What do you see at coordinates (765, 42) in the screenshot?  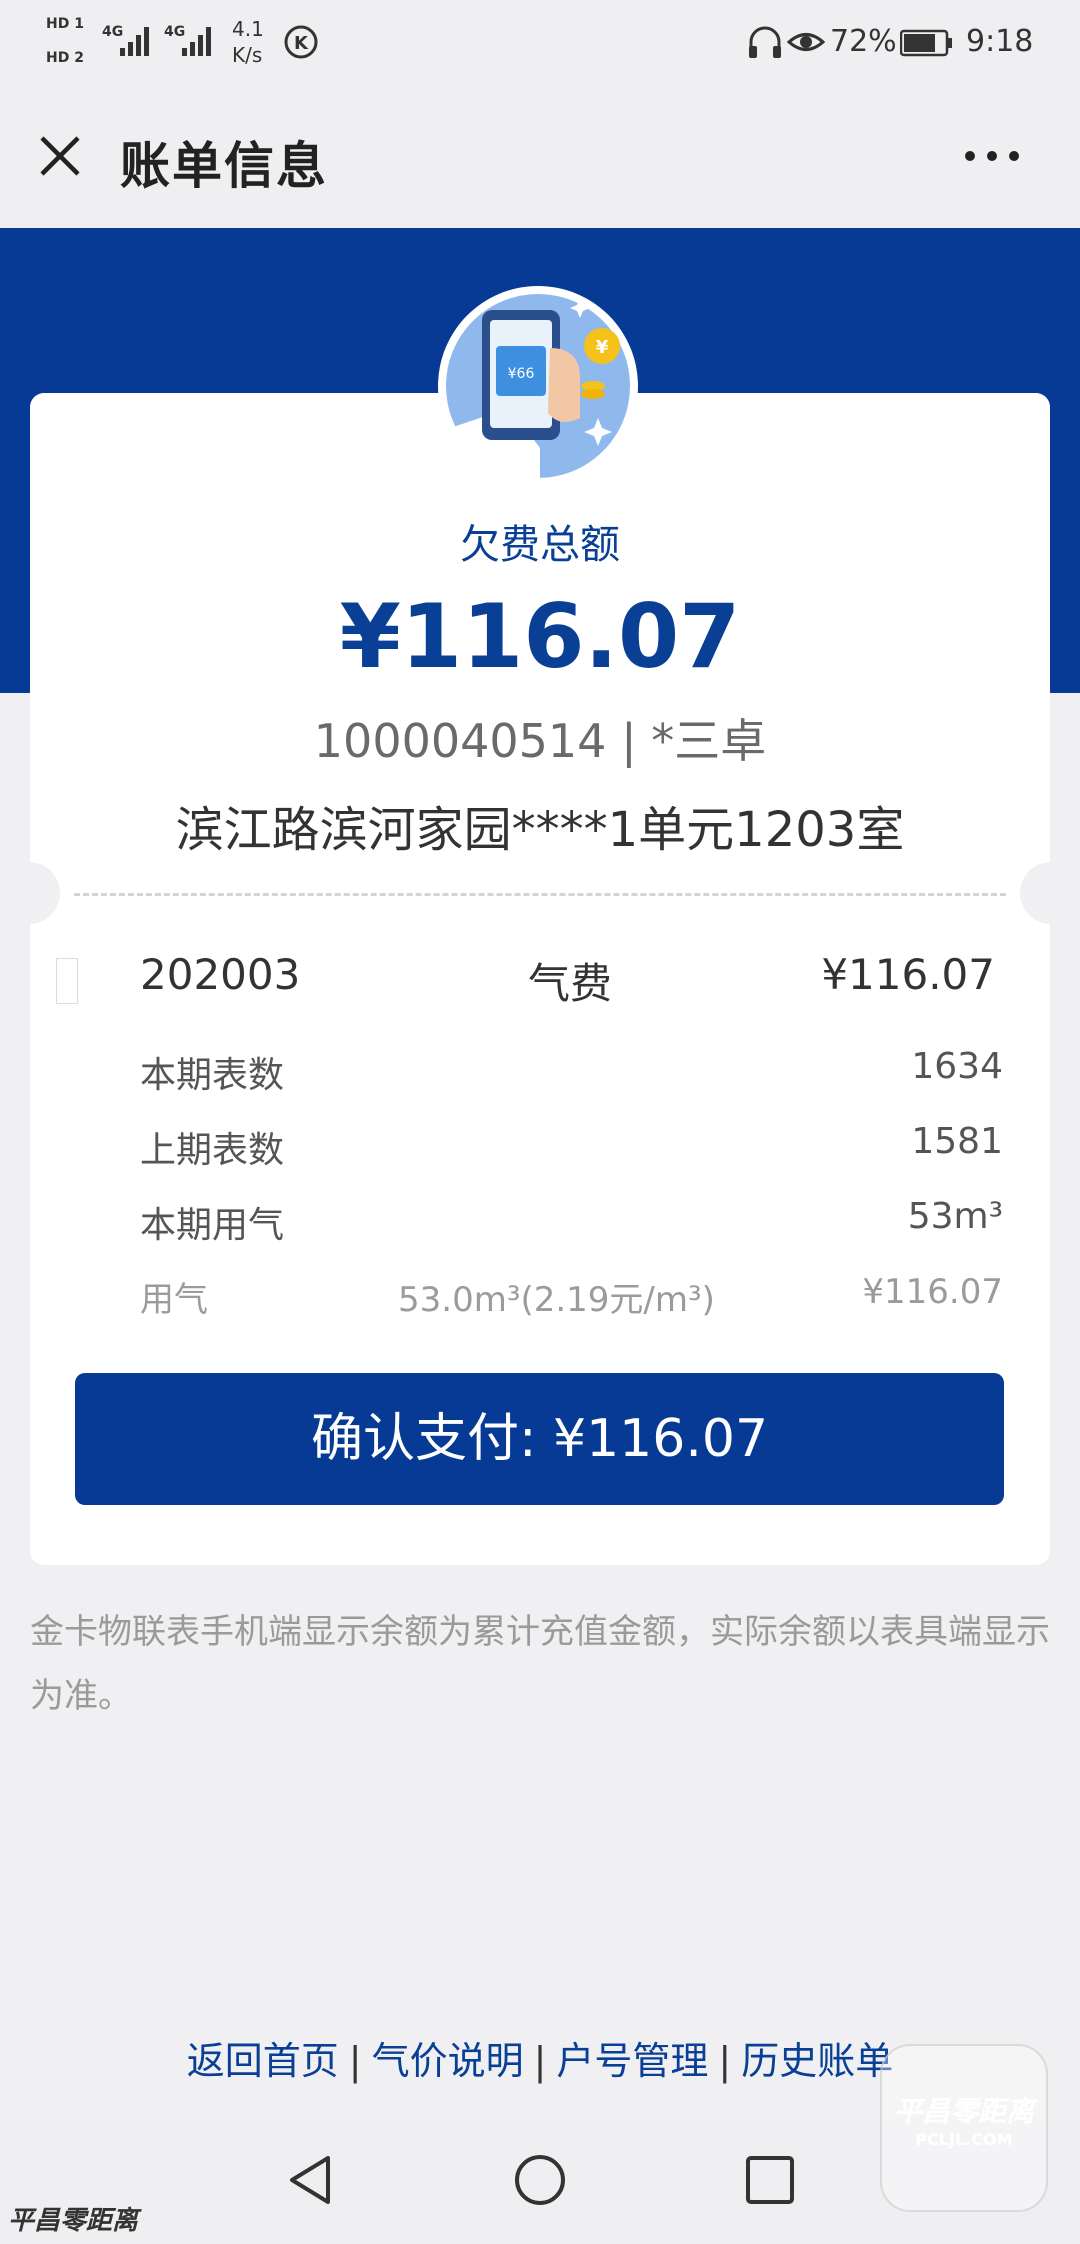 I see `headphone-icon` at bounding box center [765, 42].